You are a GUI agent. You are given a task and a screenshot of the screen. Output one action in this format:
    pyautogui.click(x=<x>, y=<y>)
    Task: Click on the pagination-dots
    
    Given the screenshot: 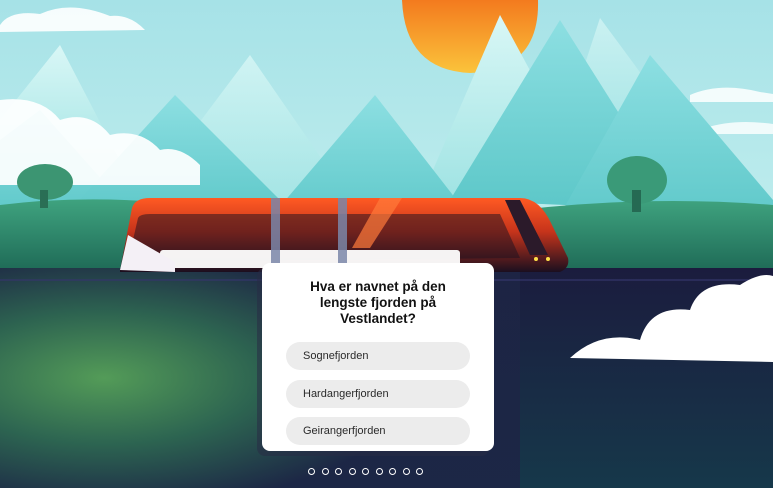 What is the action you would take?
    pyautogui.click(x=365, y=473)
    